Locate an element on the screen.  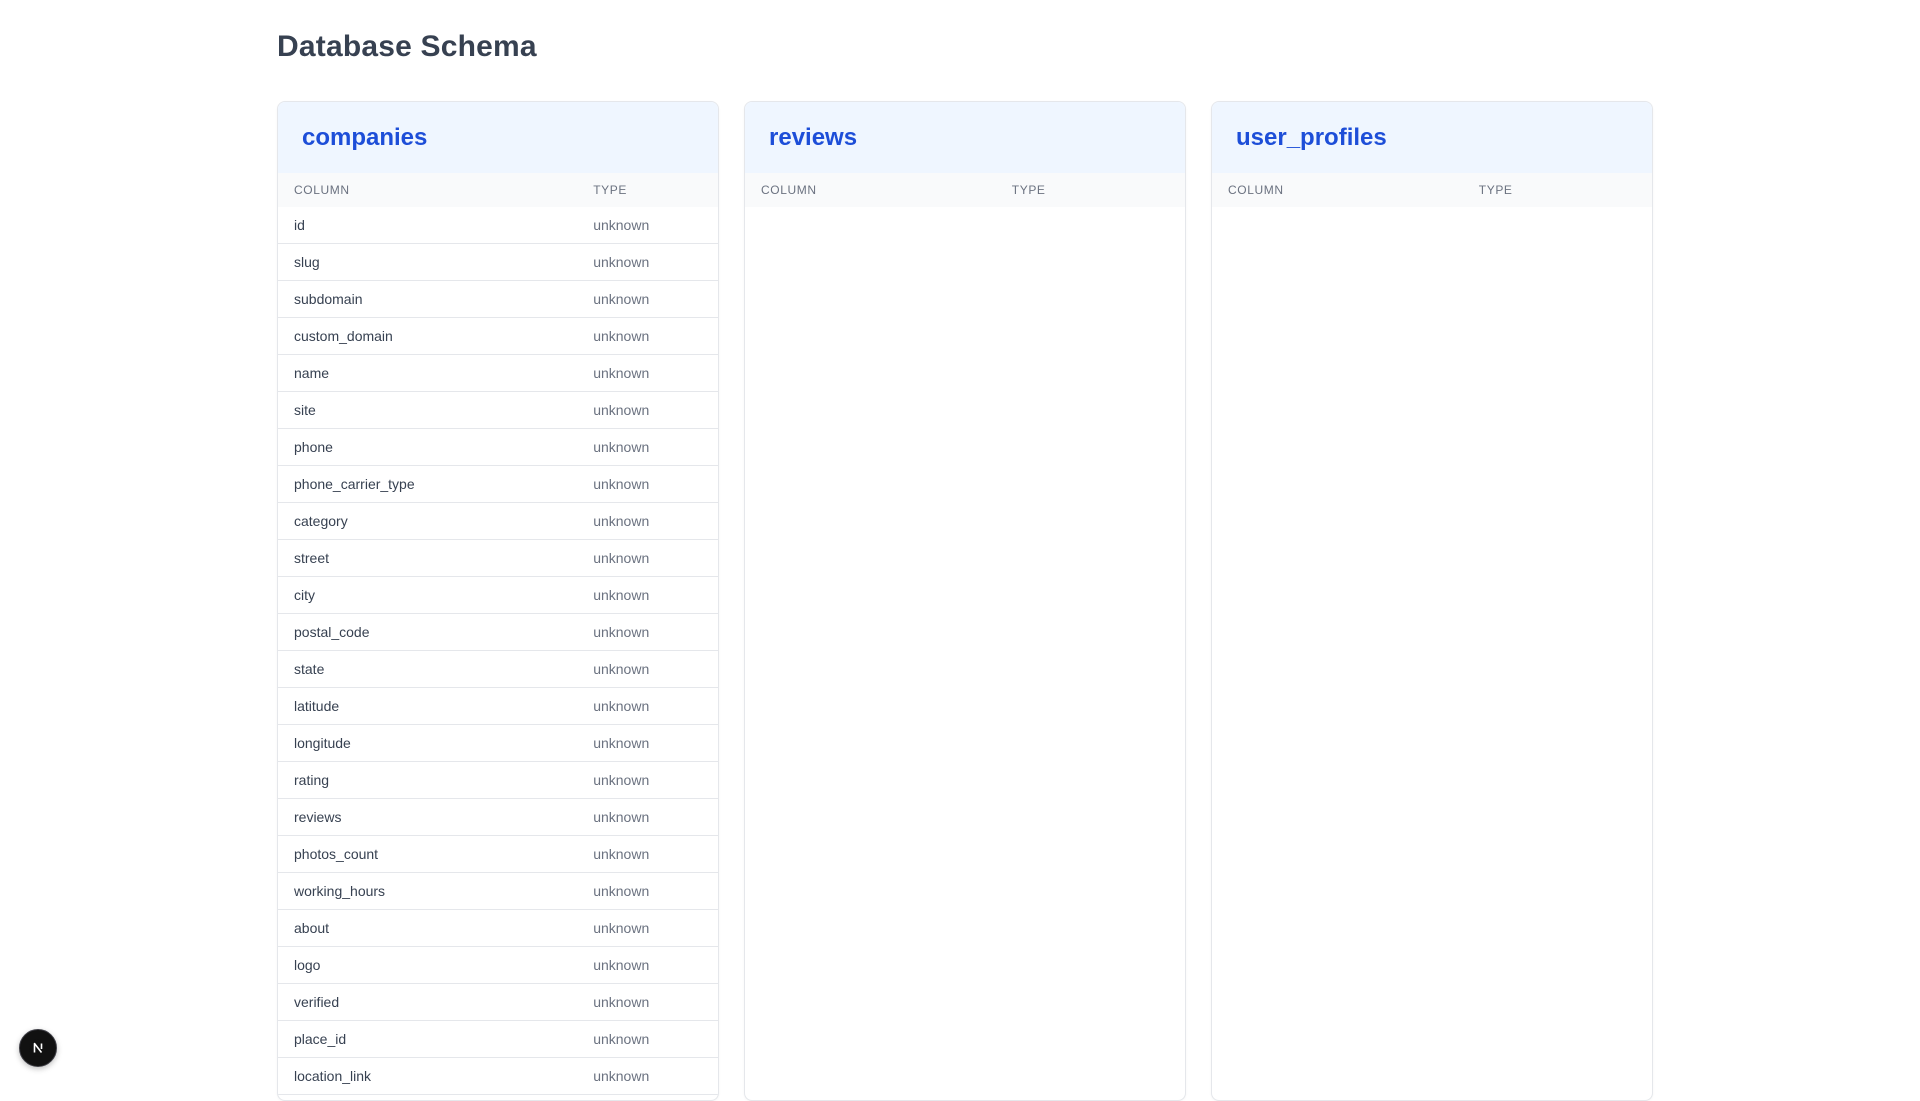
column-name-cell: location_link is located at coordinates (428, 1076).